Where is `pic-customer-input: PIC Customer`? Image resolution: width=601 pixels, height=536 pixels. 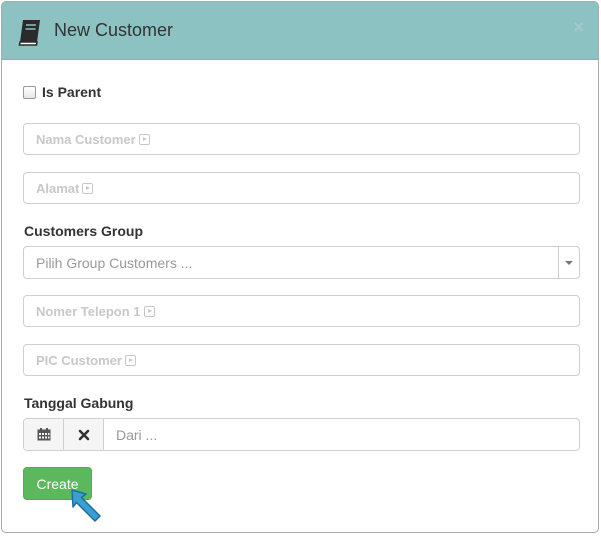
pic-customer-input: PIC Customer is located at coordinates (301, 360).